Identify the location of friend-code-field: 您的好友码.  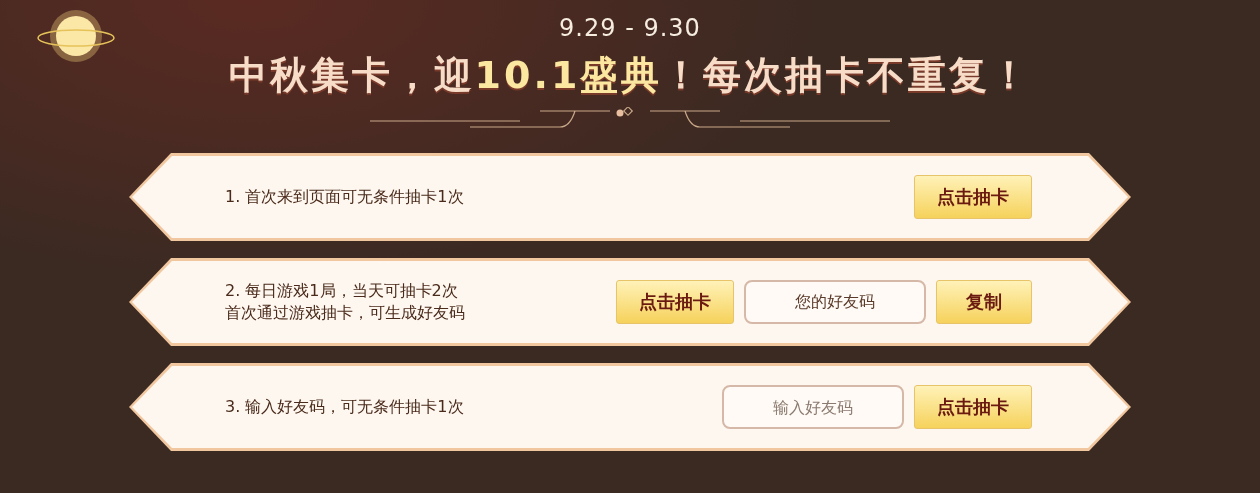
(835, 302).